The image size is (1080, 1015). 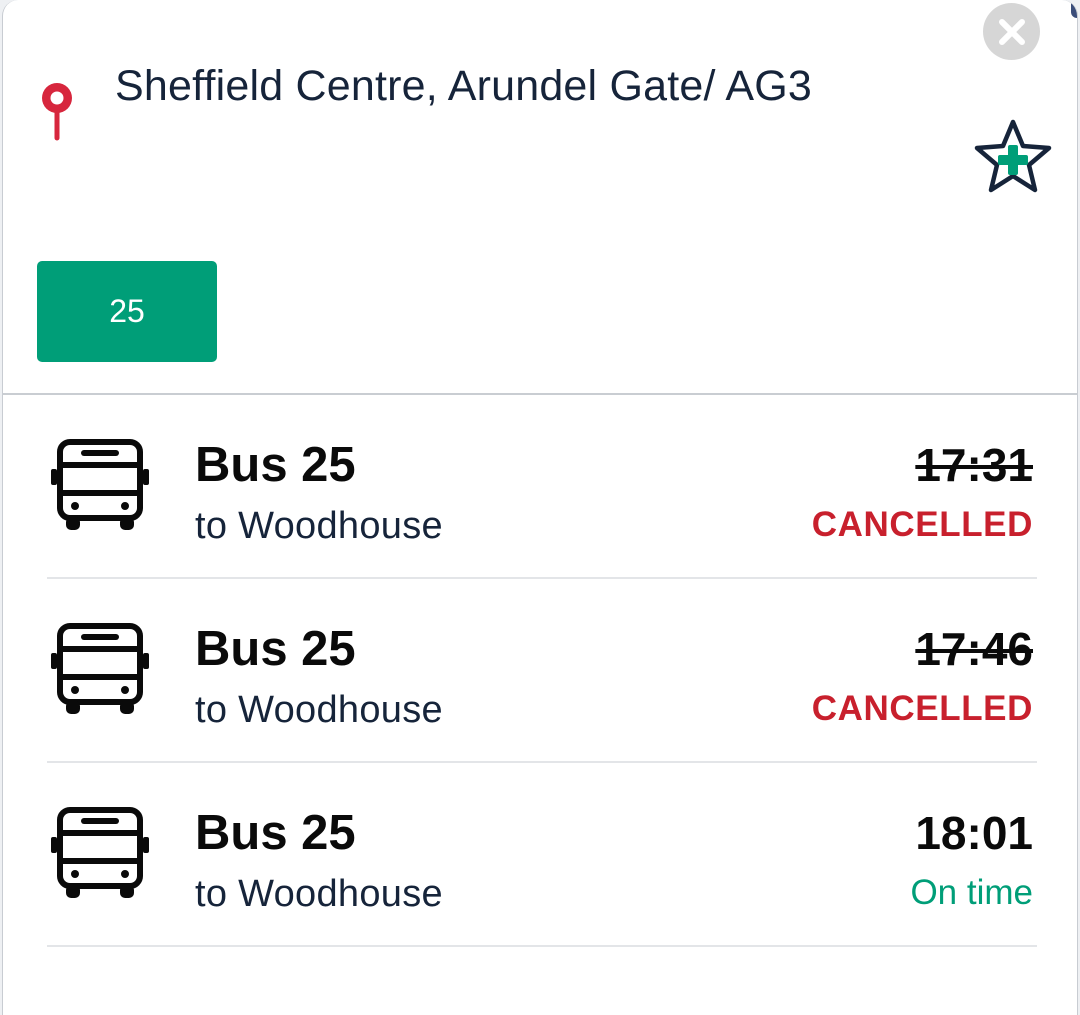 What do you see at coordinates (464, 86) in the screenshot?
I see `stop-name: Sheffield Centre, Arundel Gate/ AG3` at bounding box center [464, 86].